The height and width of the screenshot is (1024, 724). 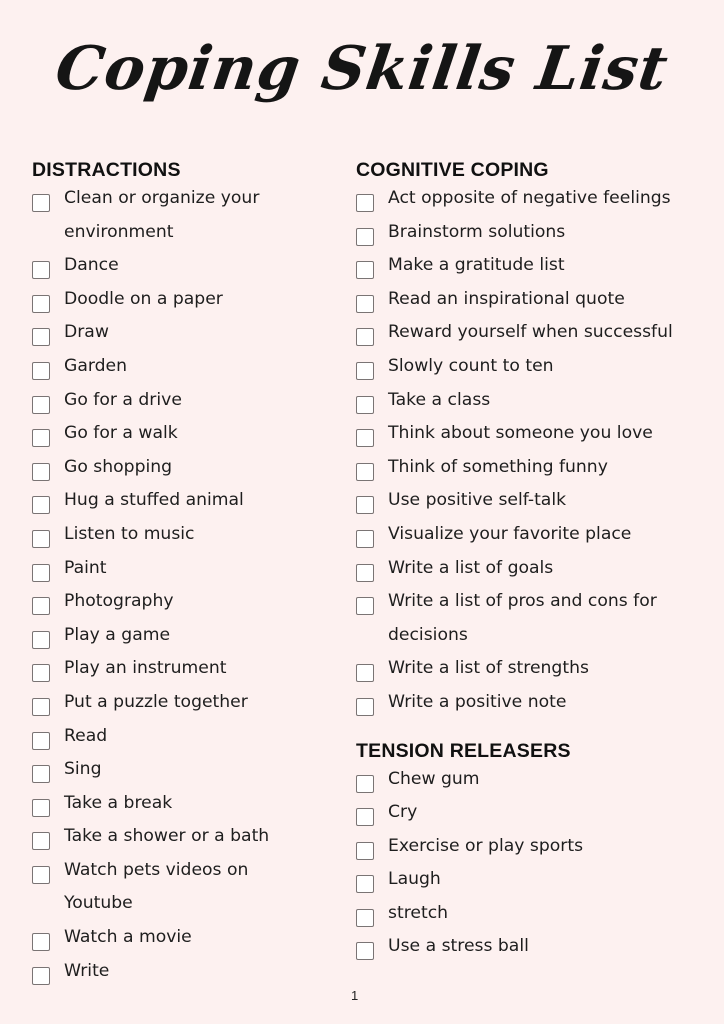 I want to click on item-label: Play a game, so click(x=117, y=634).